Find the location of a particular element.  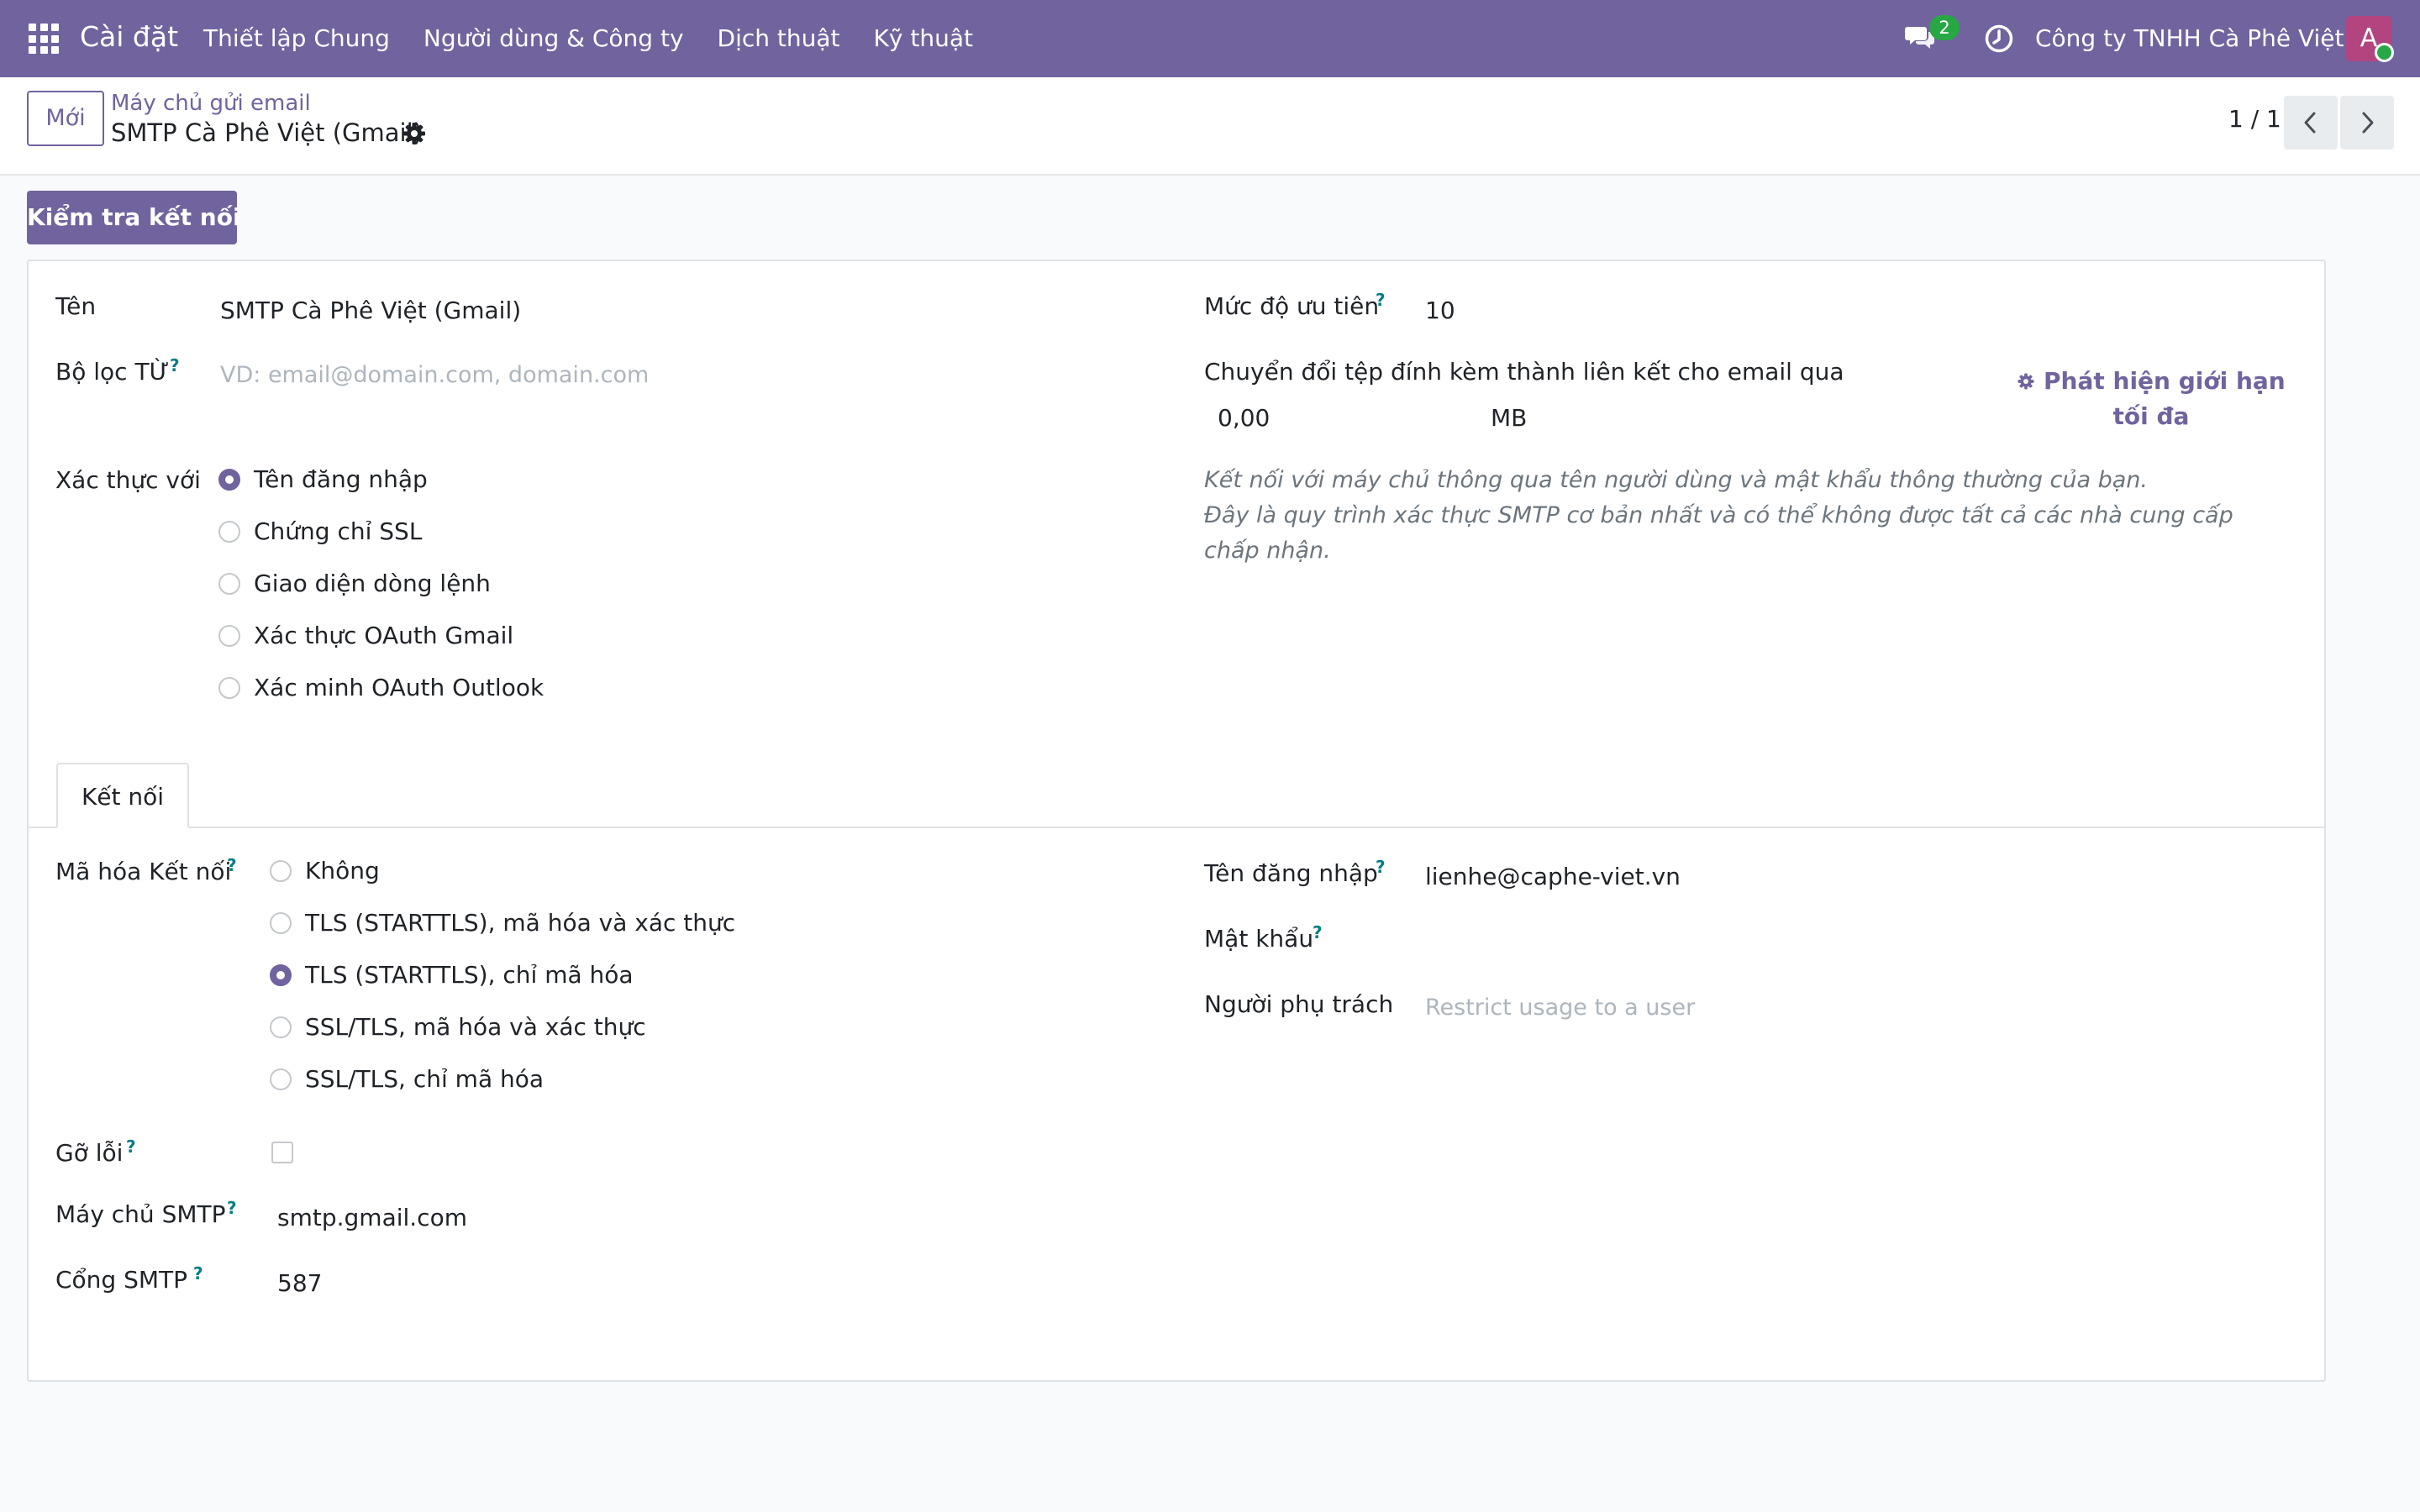

pager-next-button is located at coordinates (2367, 123).